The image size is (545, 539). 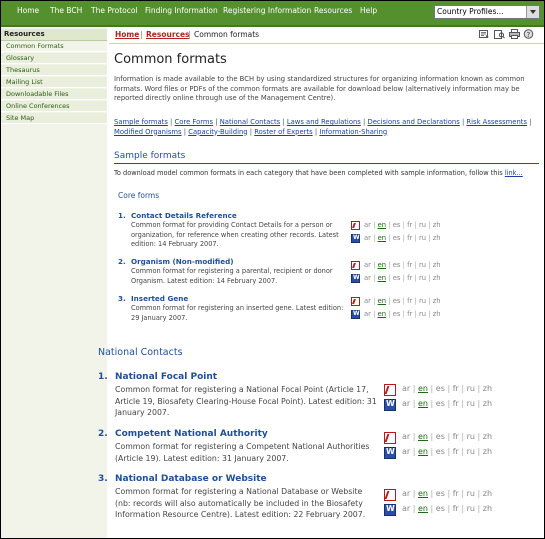 What do you see at coordinates (181, 10) in the screenshot?
I see `nav-finding-information: Finding Information` at bounding box center [181, 10].